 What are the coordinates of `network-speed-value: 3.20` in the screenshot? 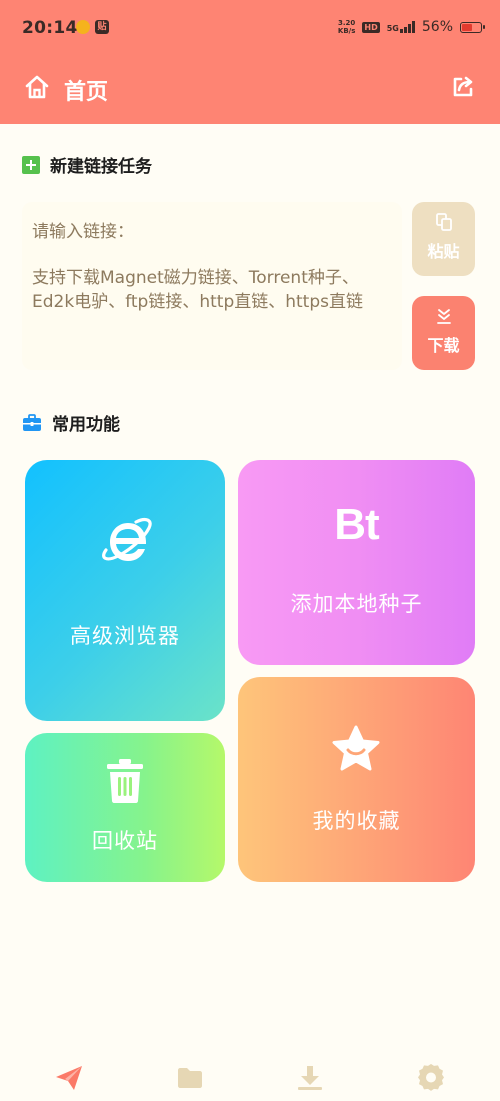 It's located at (347, 23).